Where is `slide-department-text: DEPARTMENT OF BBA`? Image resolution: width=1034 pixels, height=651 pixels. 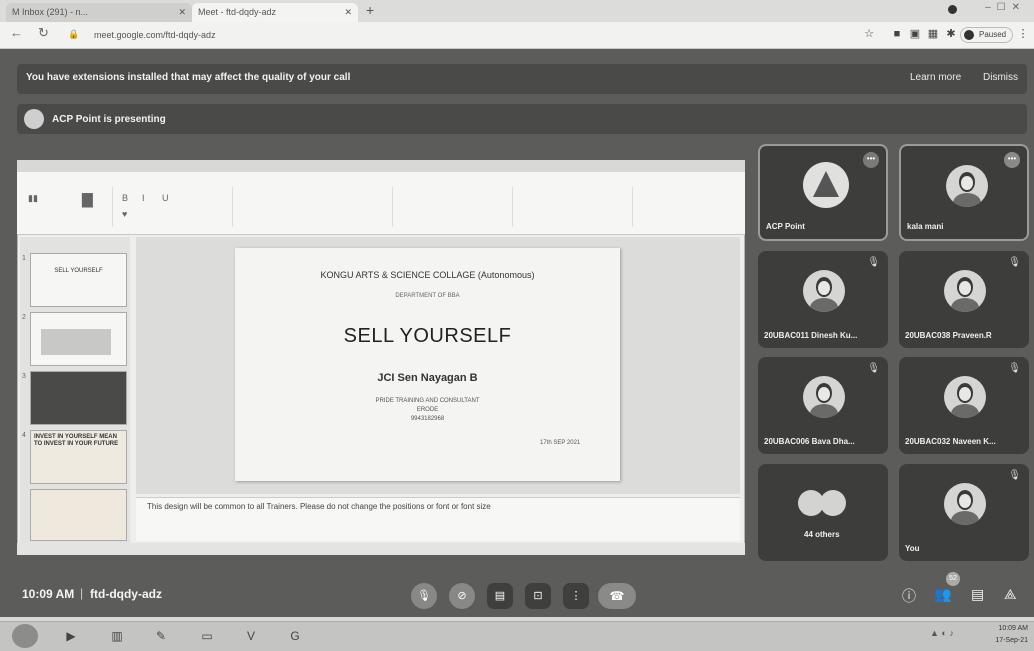
slide-department-text: DEPARTMENT OF BBA is located at coordinates (427, 296).